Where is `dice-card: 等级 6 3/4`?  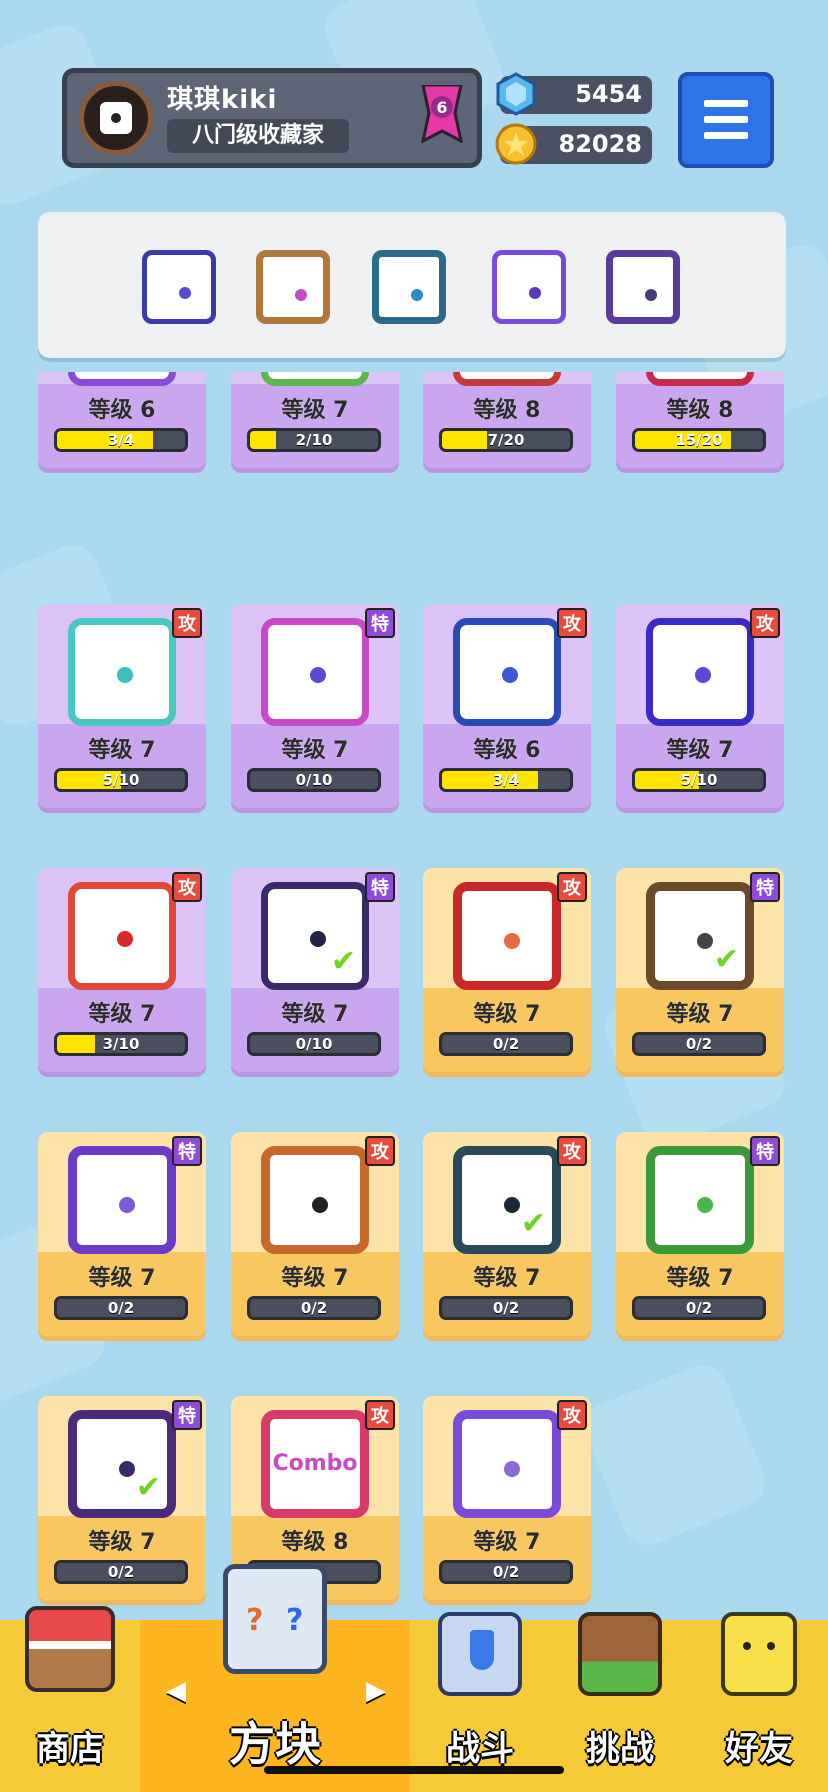 dice-card: 等级 6 3/4 is located at coordinates (122, 420).